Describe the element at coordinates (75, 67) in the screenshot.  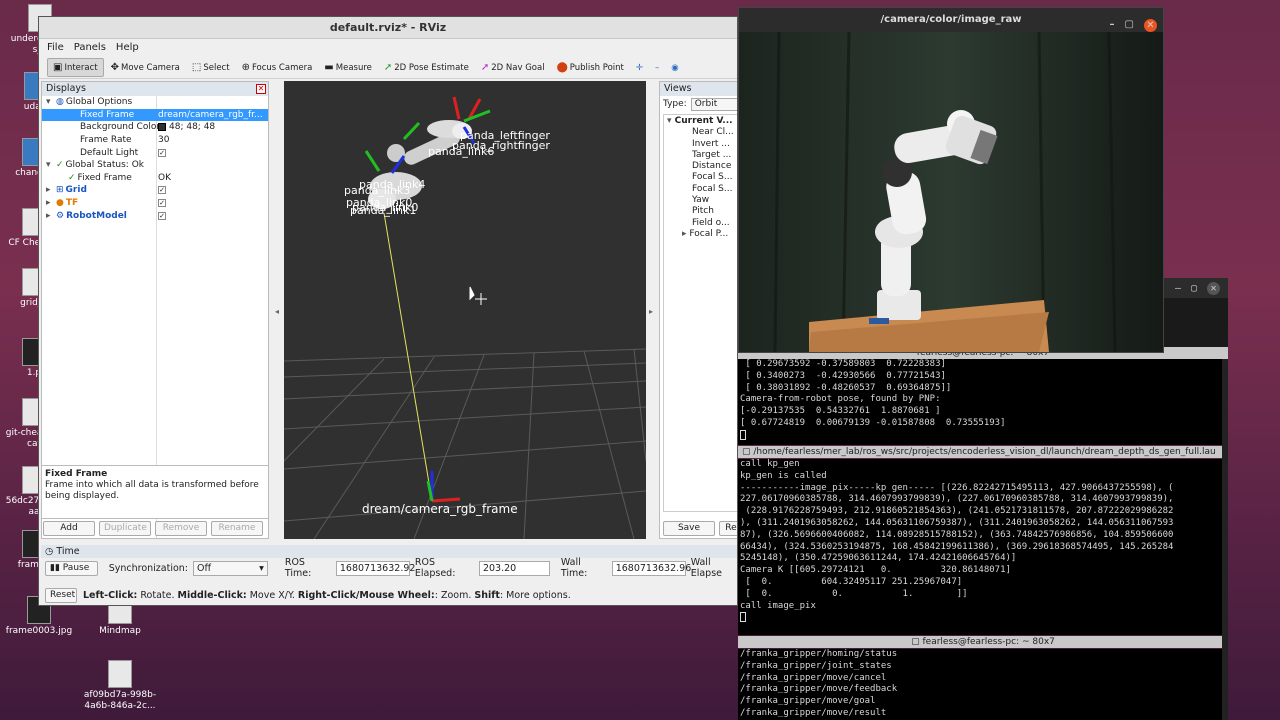
I see `tool-interact-button: ▣ Interact` at that location.